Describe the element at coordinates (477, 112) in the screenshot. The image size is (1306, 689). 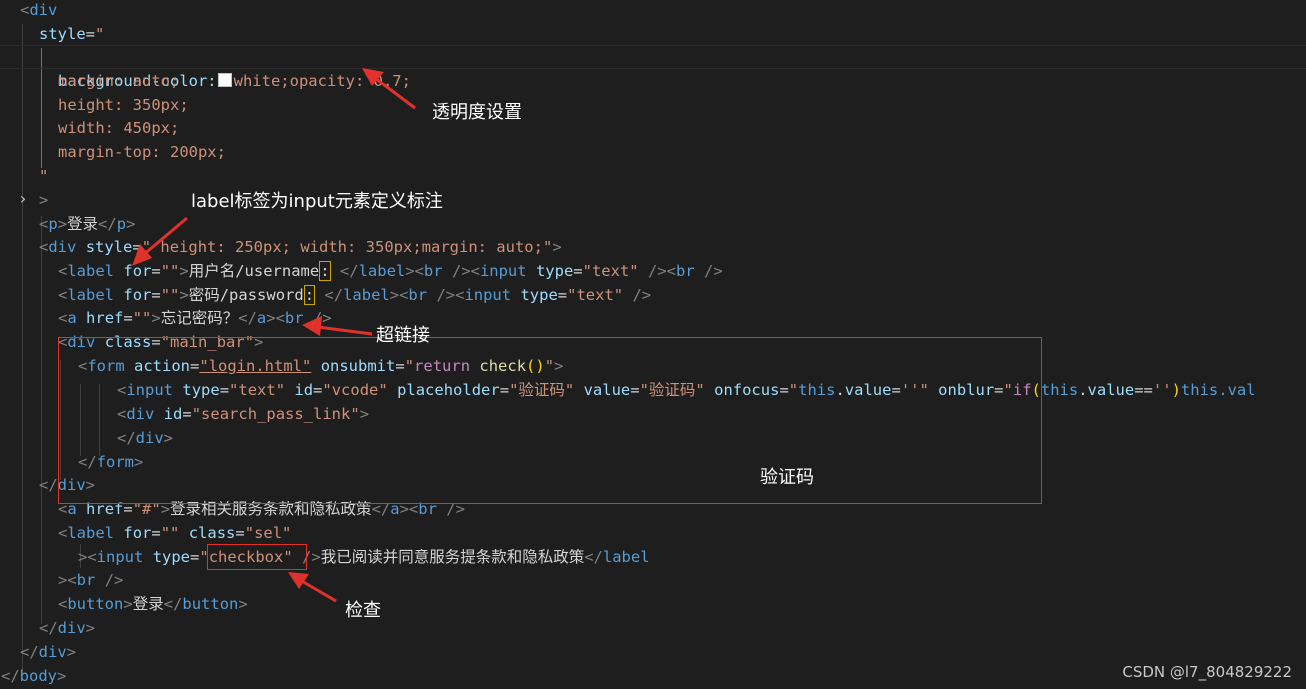
I see `annotation-opacity: 透明度设置` at that location.